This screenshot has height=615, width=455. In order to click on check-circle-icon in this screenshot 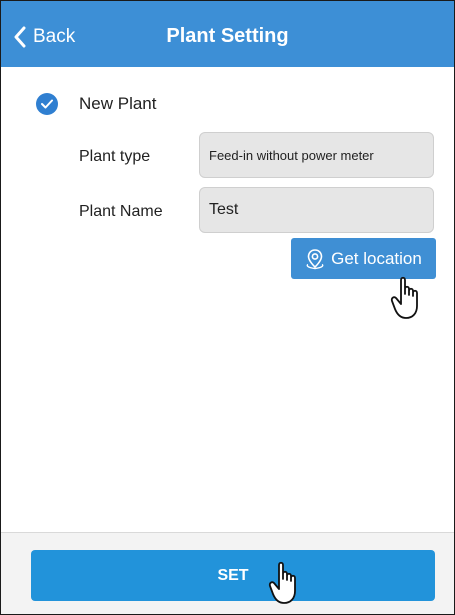, I will do `click(47, 104)`.